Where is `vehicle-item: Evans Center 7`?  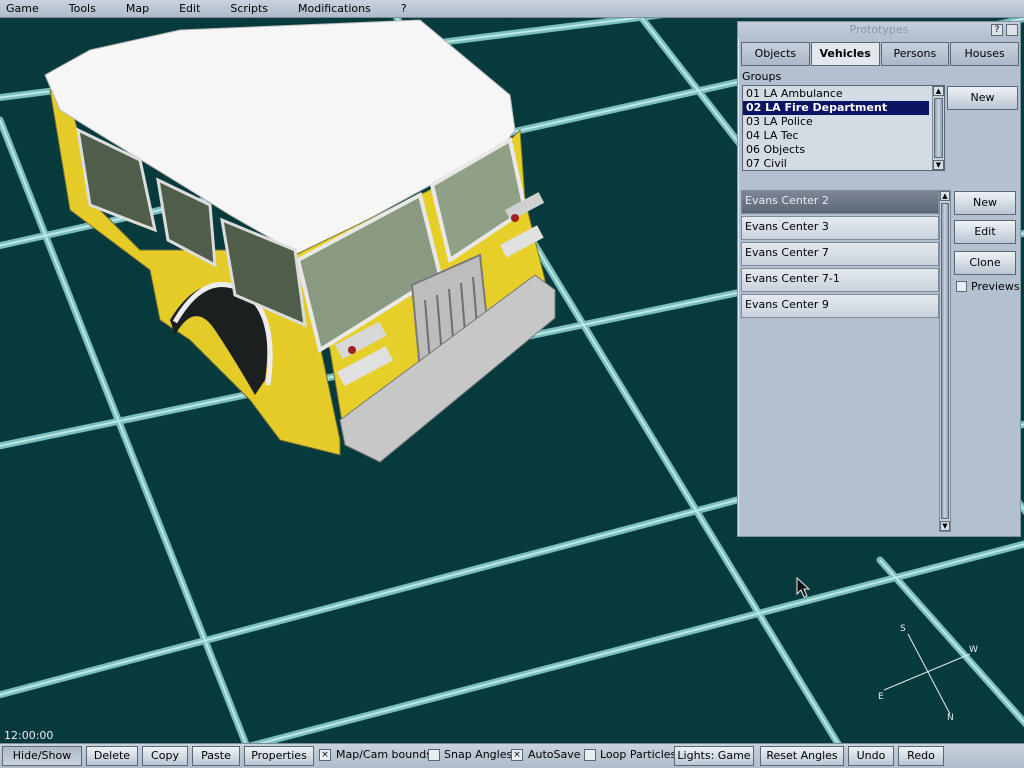
vehicle-item: Evans Center 7 is located at coordinates (840, 254).